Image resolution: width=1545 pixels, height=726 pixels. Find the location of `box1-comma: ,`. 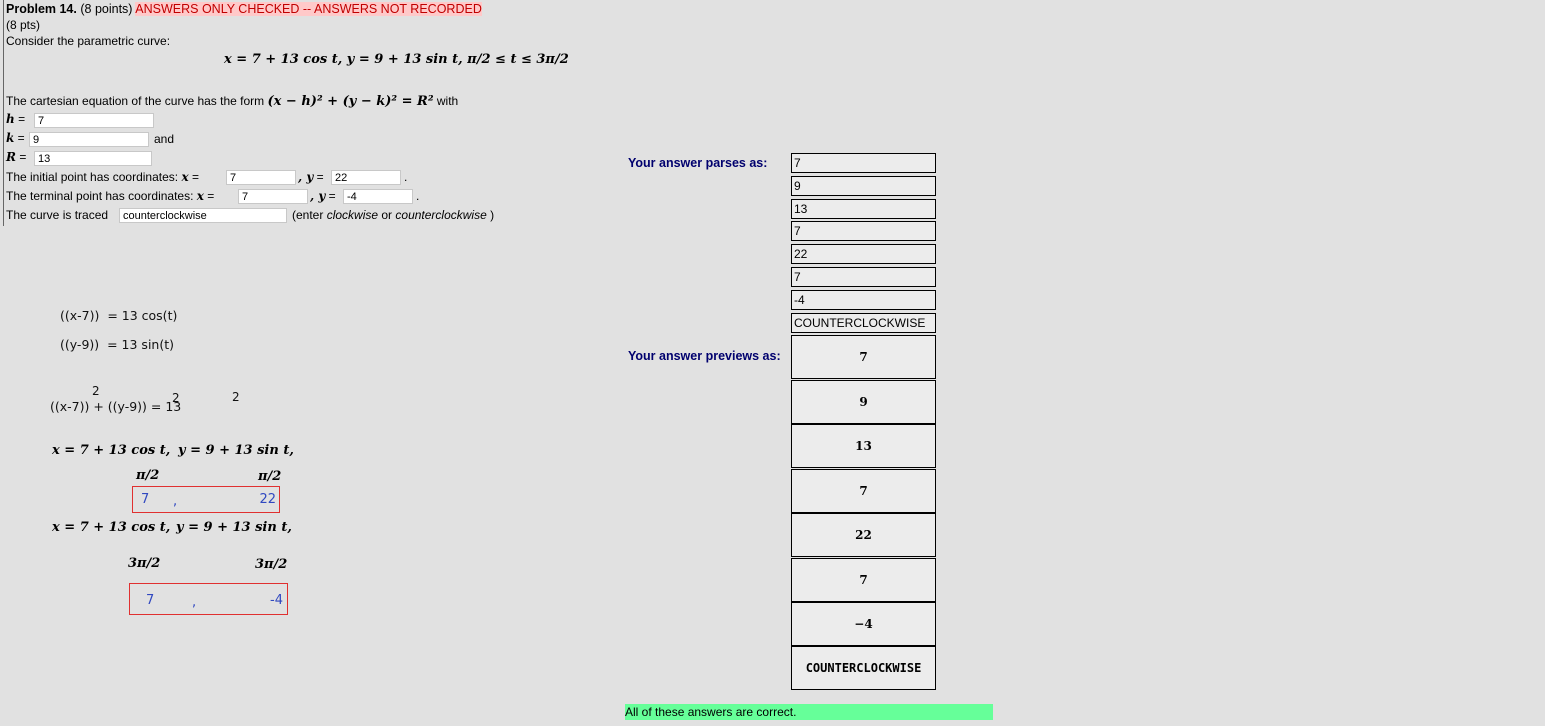

box1-comma: , is located at coordinates (175, 501).